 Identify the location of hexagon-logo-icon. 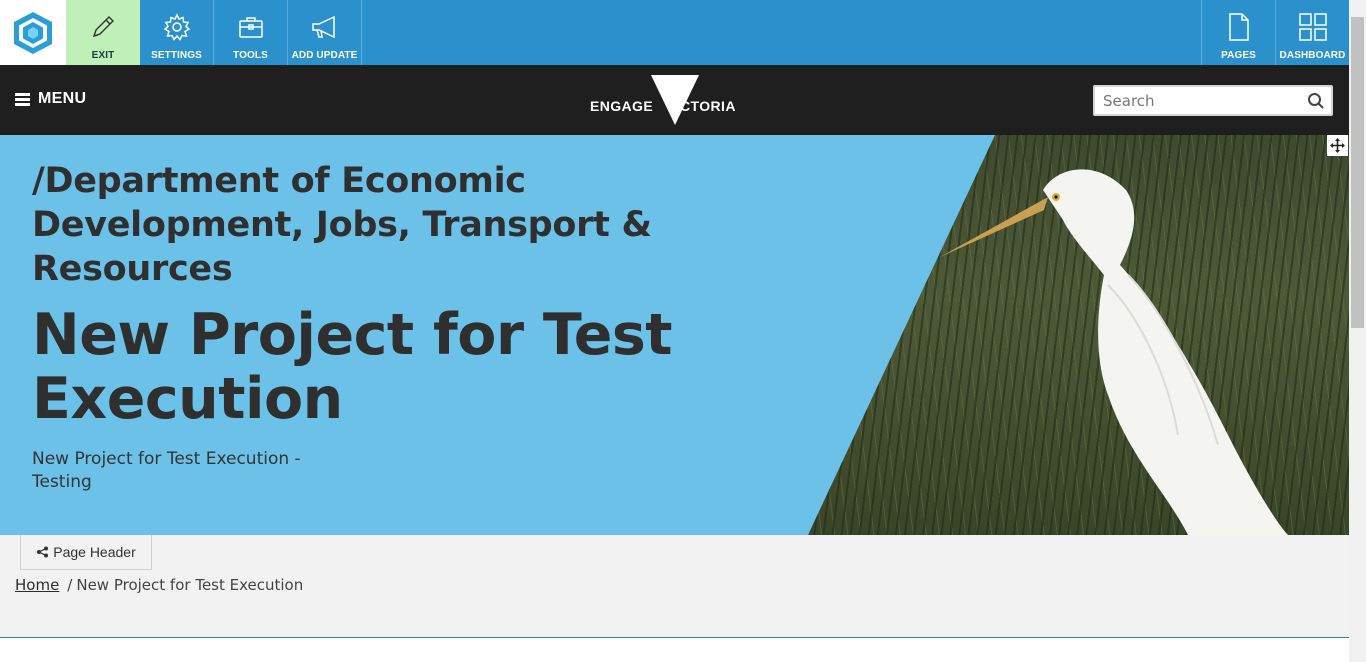
(33, 32).